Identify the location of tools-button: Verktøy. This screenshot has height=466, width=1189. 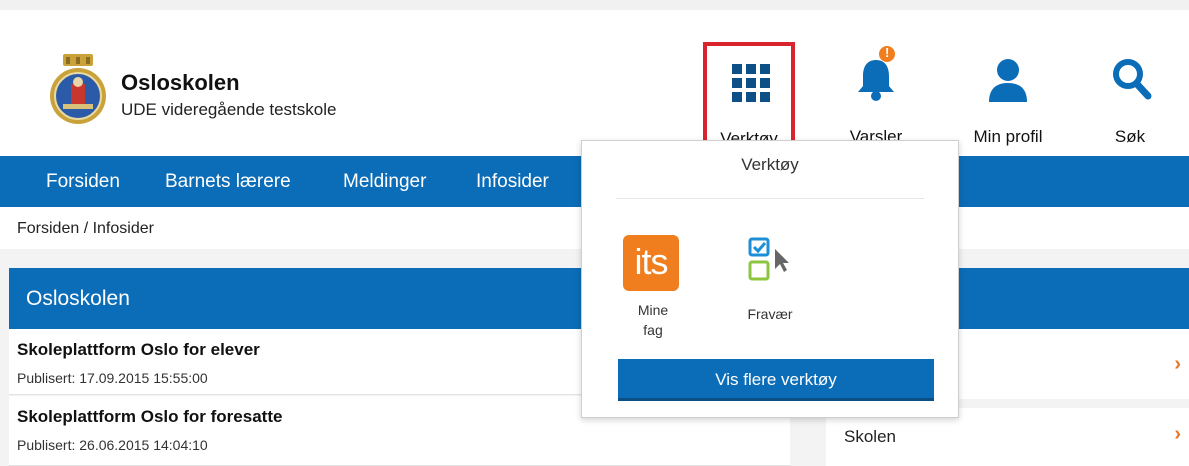
(749, 98).